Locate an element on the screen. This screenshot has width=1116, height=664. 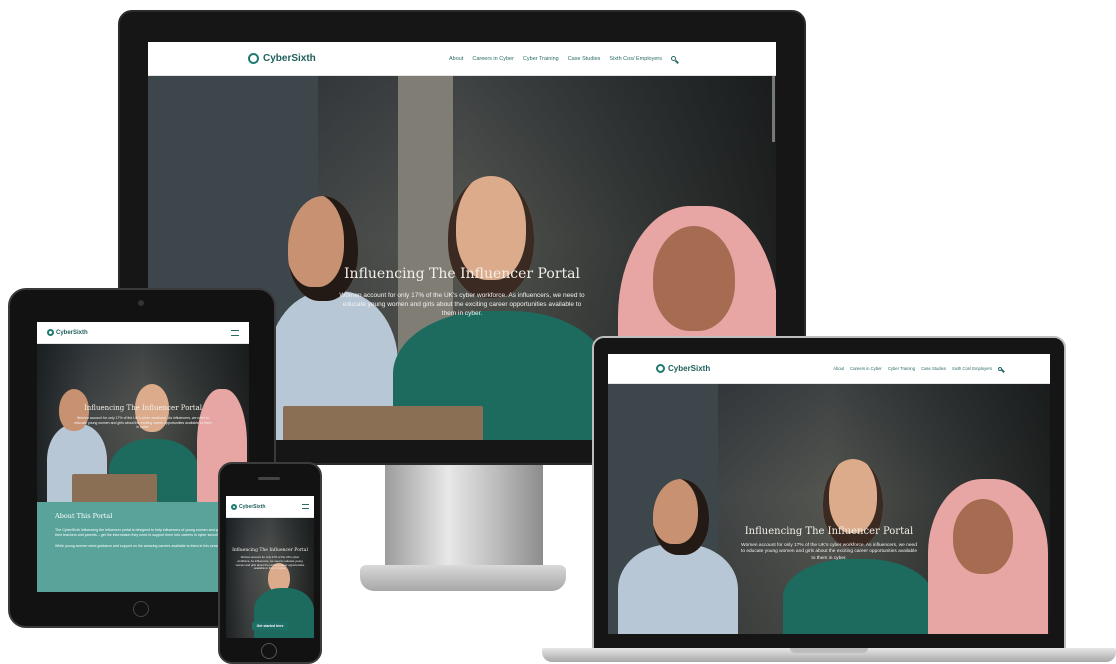
laptop-nav-case-studies: Case Studies is located at coordinates (933, 368).